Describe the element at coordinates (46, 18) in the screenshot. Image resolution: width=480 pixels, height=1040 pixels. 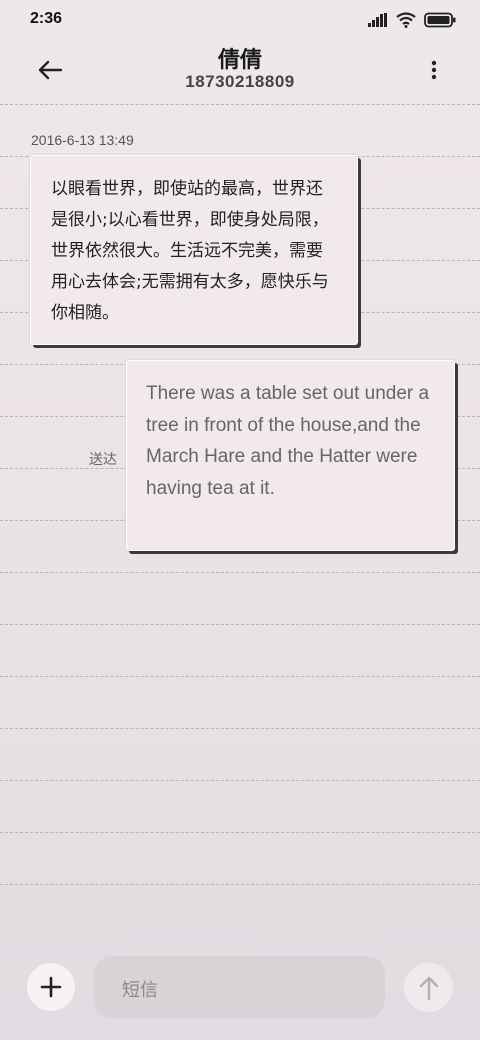
I see `status-time: 2:36` at that location.